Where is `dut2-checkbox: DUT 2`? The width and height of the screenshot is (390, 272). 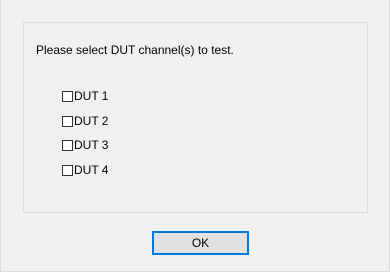
dut2-checkbox: DUT 2 is located at coordinates (85, 121).